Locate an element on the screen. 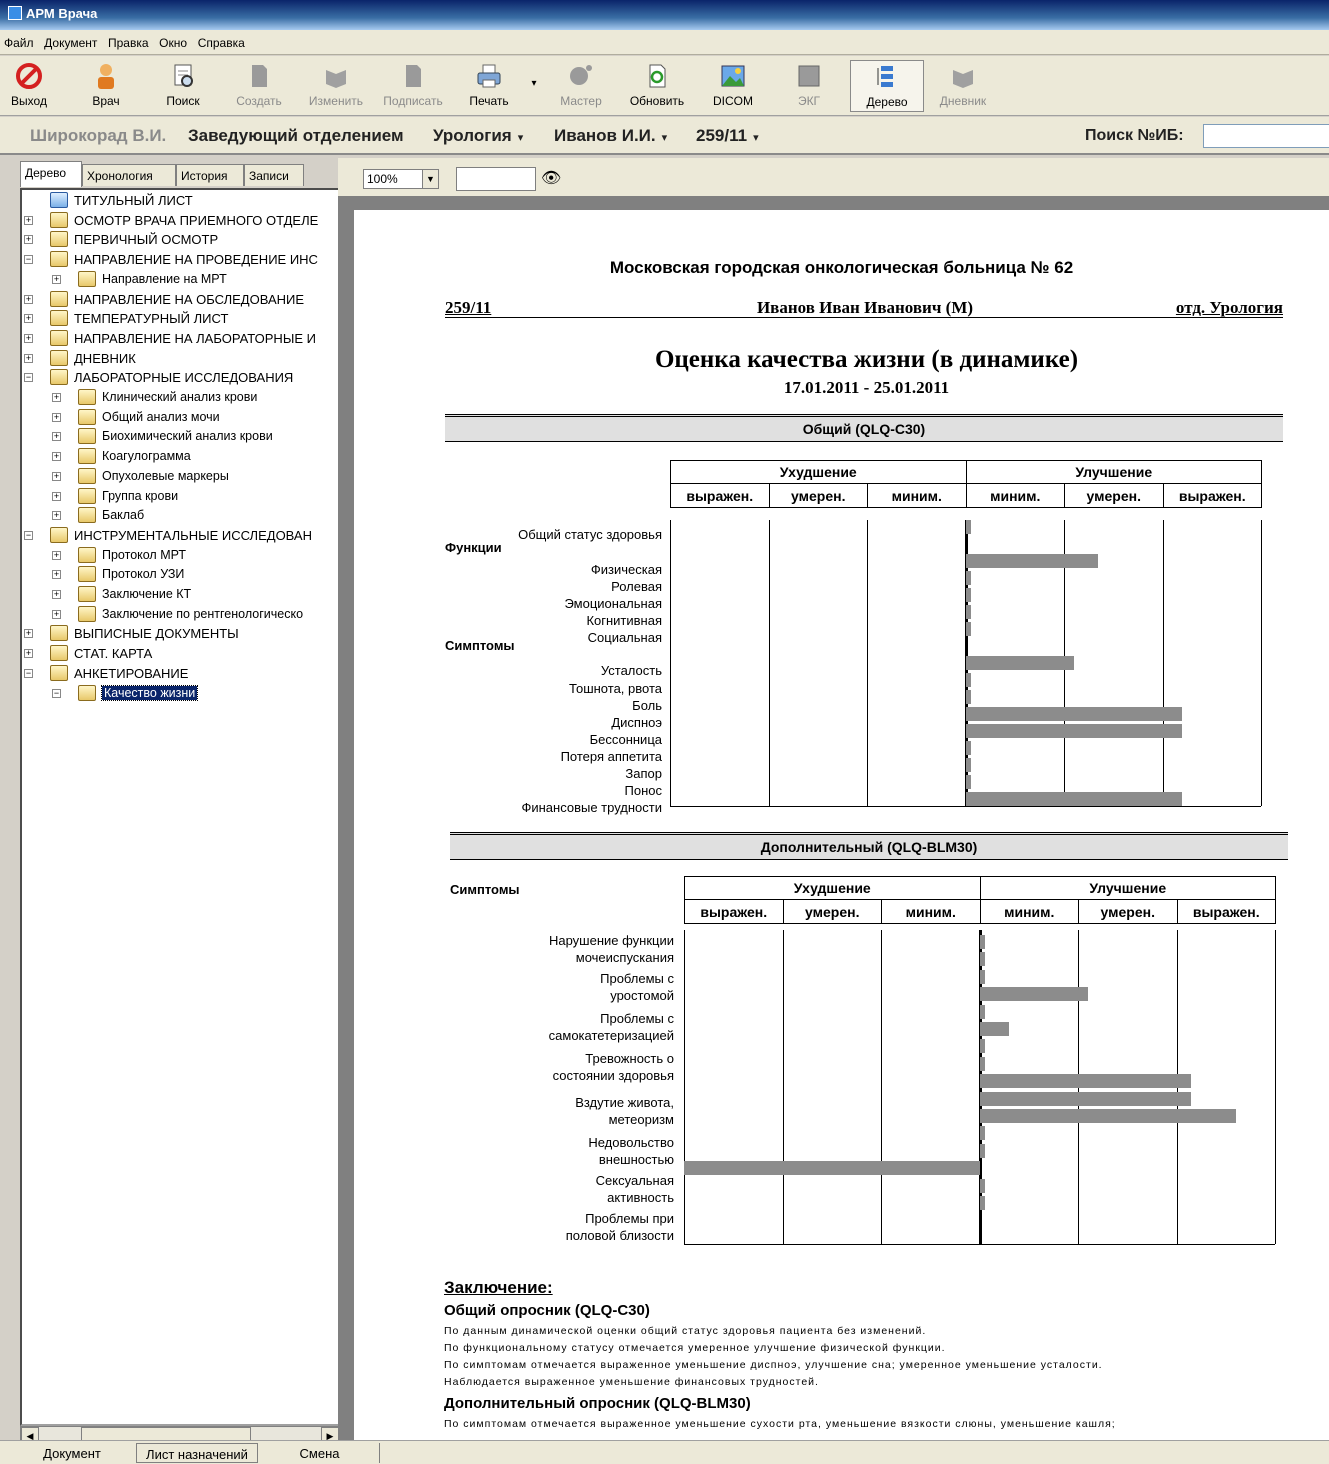 The image size is (1329, 1464). tree-item: + НАПРАВЛЕНИЕ НА ОБСЛЕДОВАНИЕ is located at coordinates (180, 300).